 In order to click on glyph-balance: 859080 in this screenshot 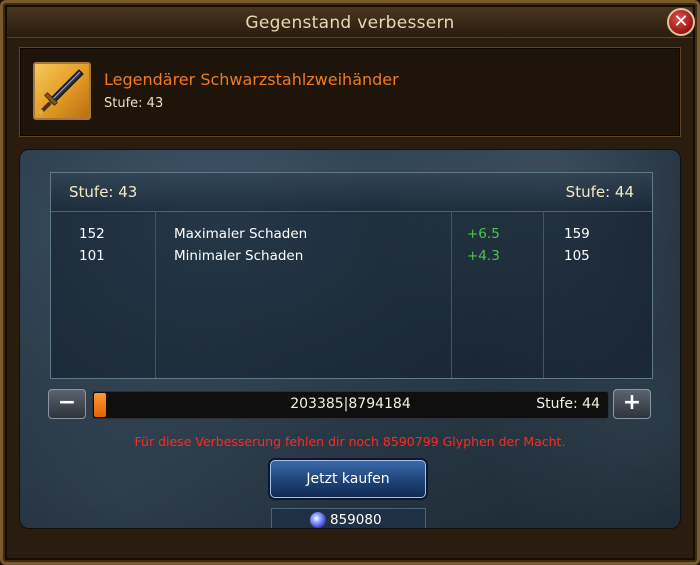, I will do `click(348, 518)`.